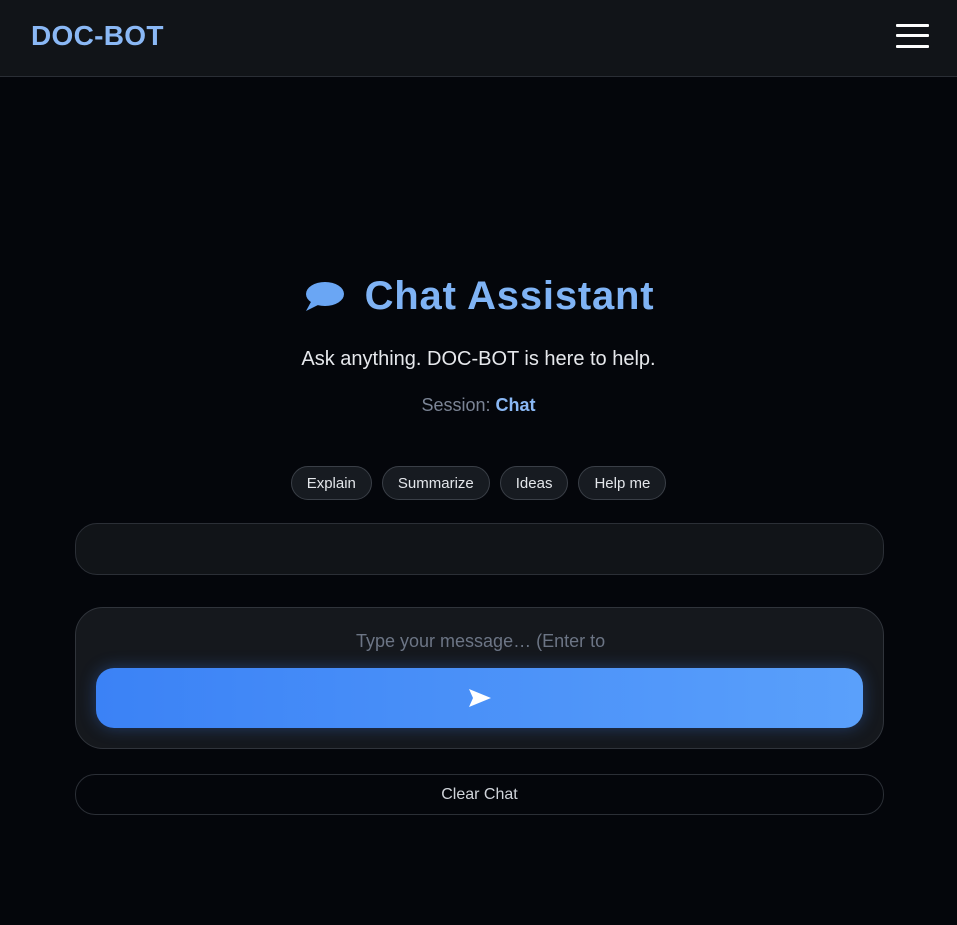 This screenshot has height=925, width=957. I want to click on title-row: Chat Assistant, so click(478, 296).